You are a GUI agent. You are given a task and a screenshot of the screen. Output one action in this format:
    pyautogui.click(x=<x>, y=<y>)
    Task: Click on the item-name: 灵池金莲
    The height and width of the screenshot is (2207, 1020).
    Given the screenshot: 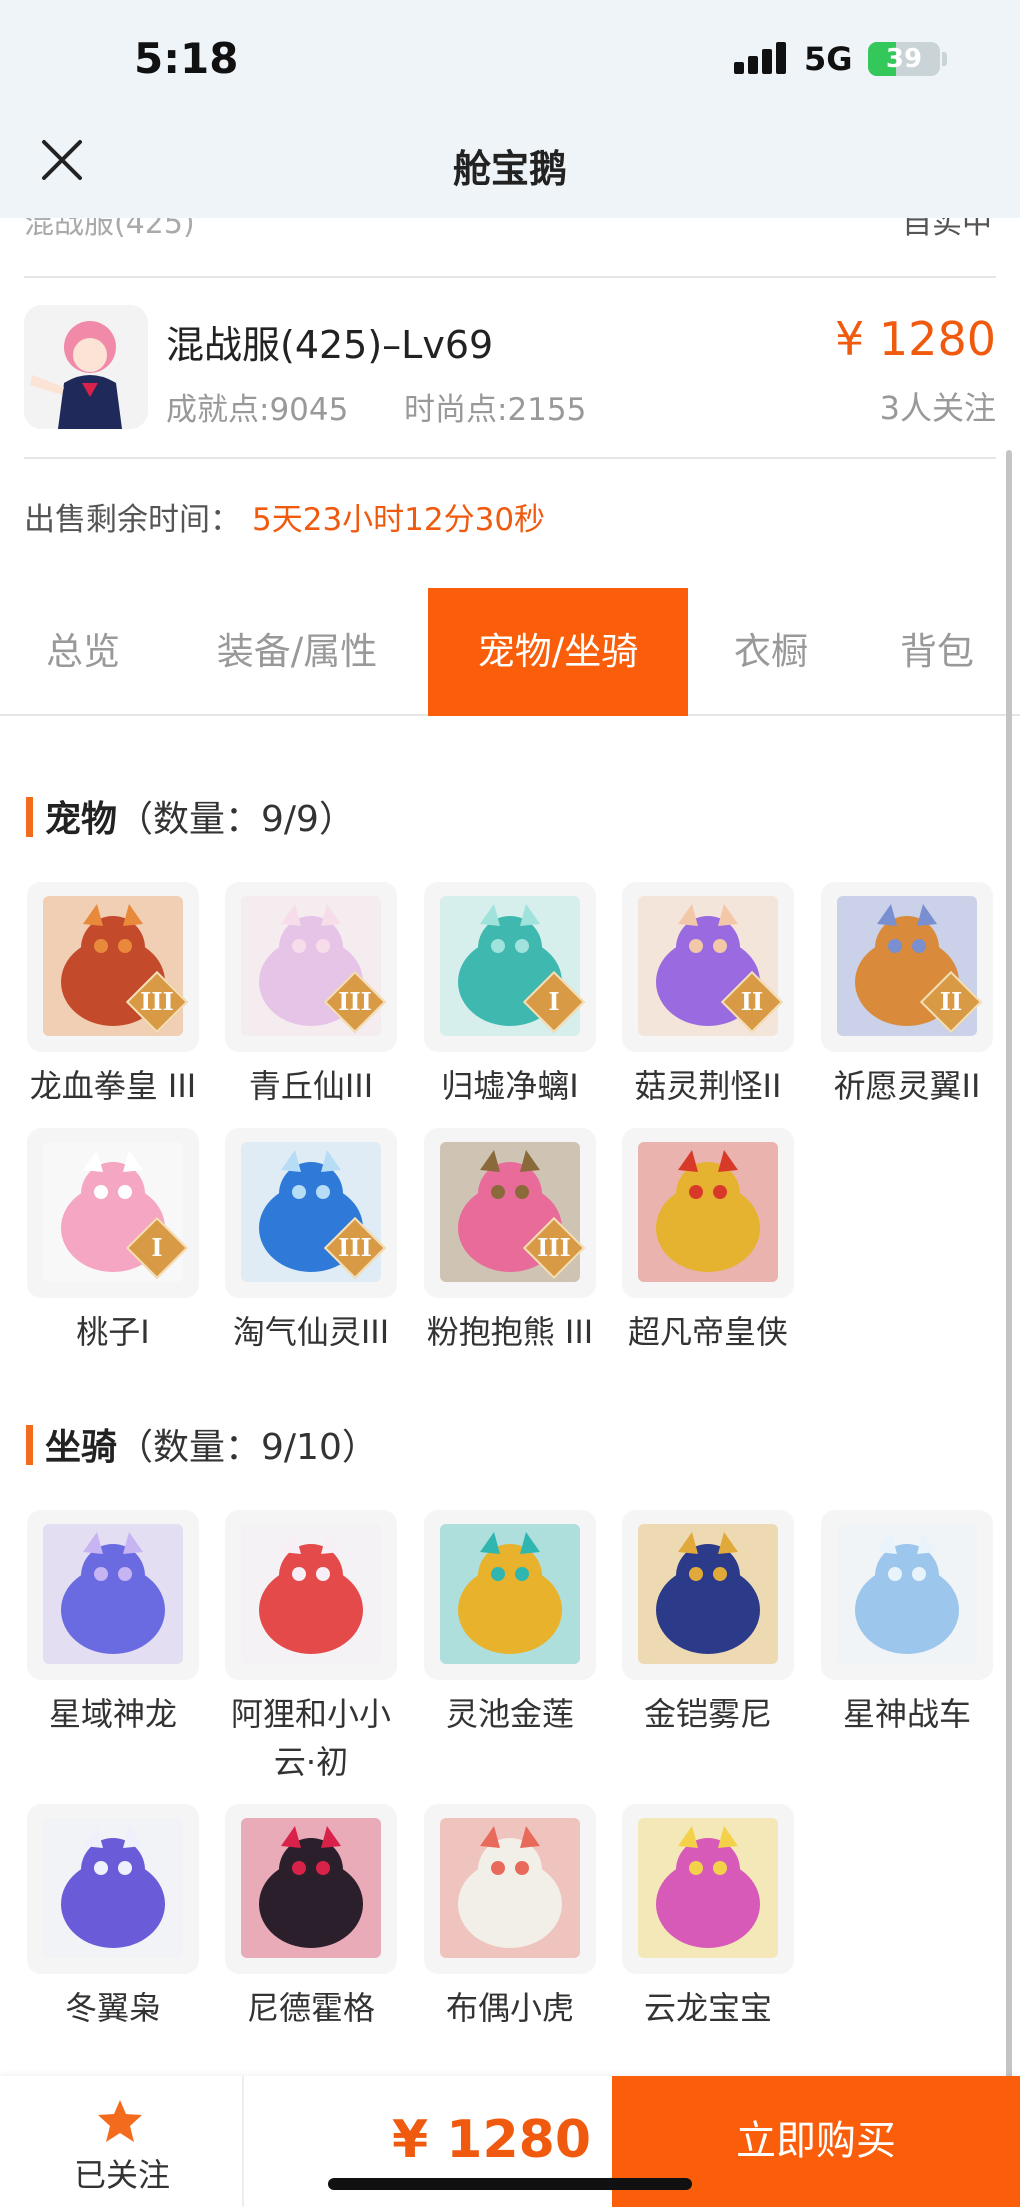 What is the action you would take?
    pyautogui.click(x=509, y=1714)
    